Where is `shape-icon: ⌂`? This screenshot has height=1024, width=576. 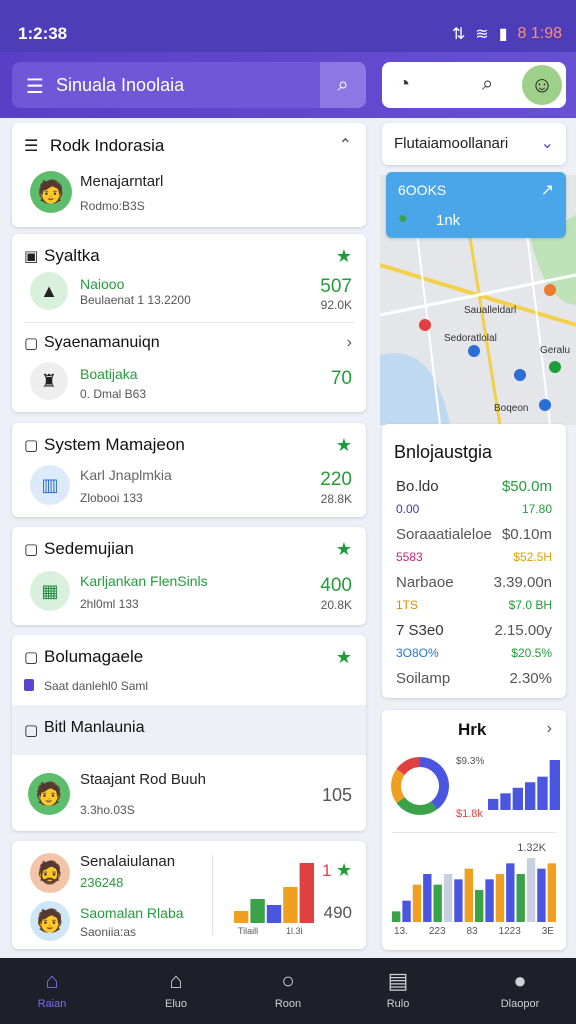 shape-icon: ⌂ is located at coordinates (176, 980).